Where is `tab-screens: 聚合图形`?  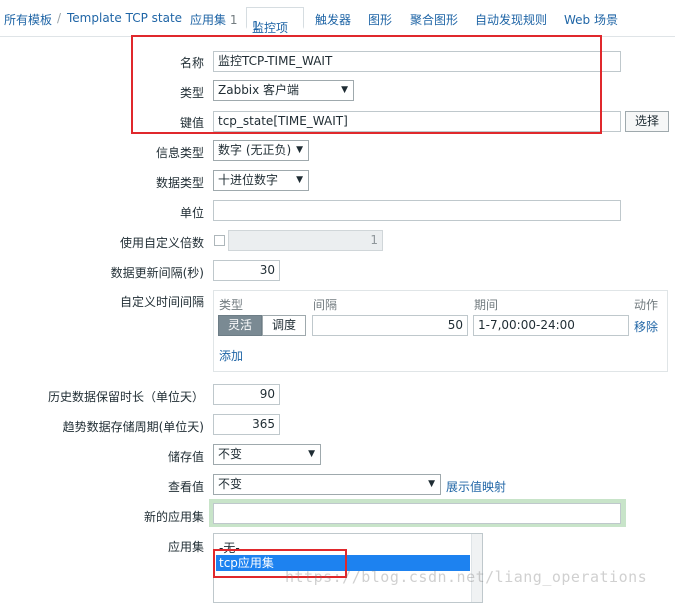
tab-screens: 聚合图形 is located at coordinates (434, 19).